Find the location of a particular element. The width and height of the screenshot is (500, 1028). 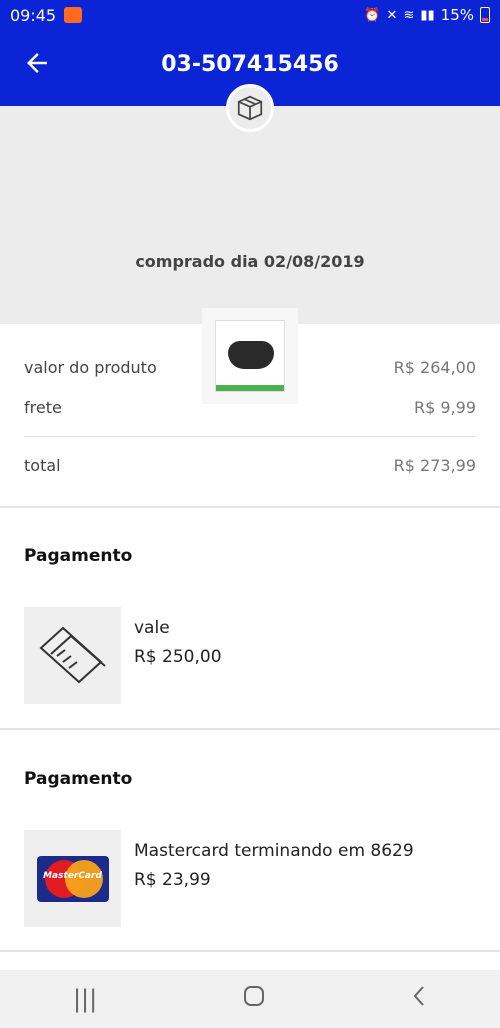

signal-icon: ▮▮ is located at coordinates (427, 15).